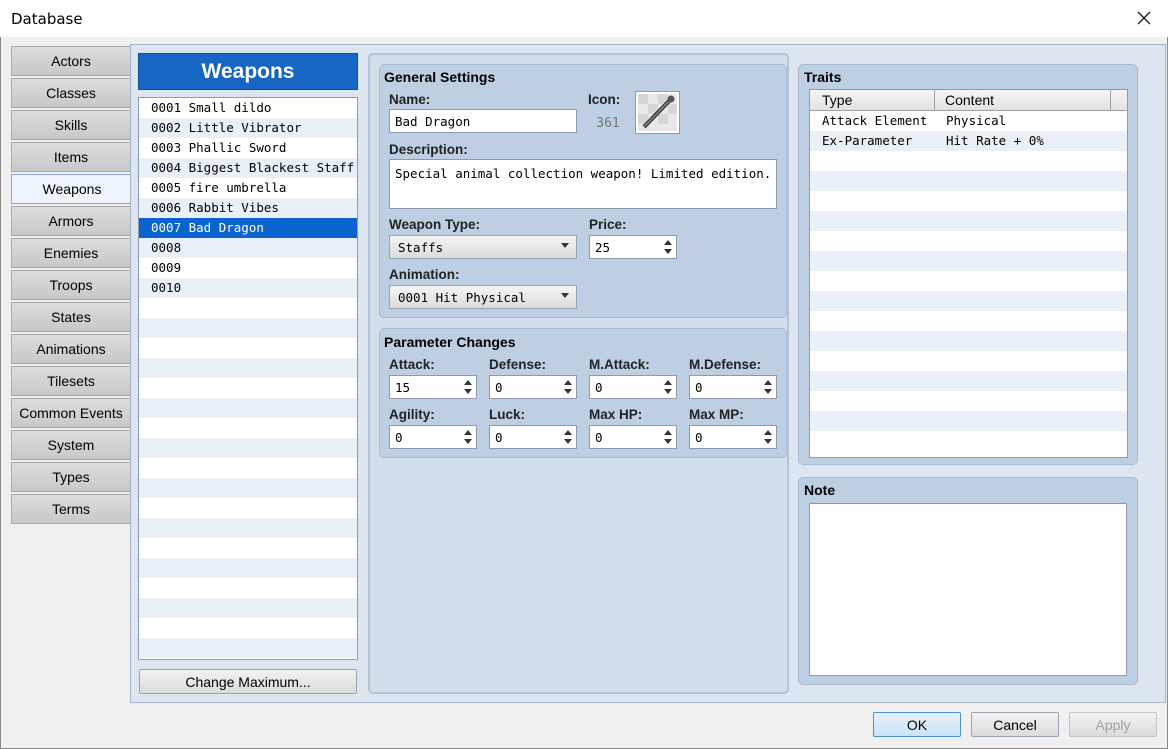  I want to click on price-stepper: 25, so click(633, 247).